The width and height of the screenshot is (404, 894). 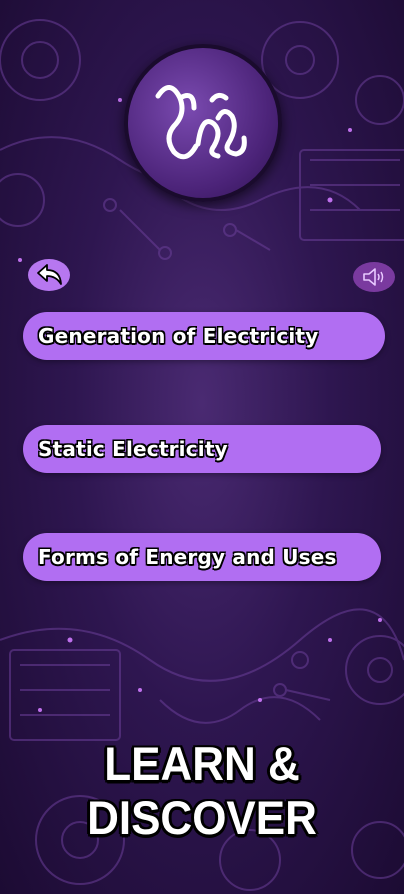 I want to click on menu-item-label: Forms of Energy and Uses, so click(x=187, y=557).